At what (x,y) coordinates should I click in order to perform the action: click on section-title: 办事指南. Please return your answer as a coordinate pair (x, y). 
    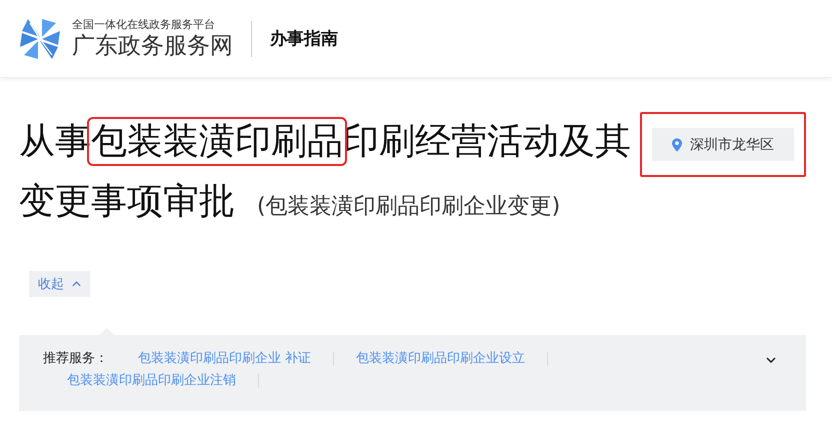
    Looking at the image, I should click on (304, 39).